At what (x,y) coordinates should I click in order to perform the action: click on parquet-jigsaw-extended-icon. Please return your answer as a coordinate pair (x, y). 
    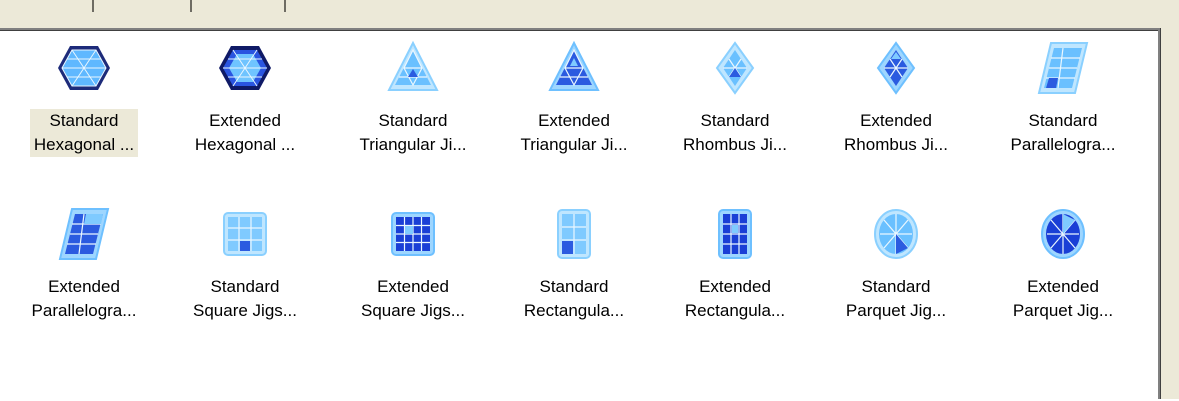
    Looking at the image, I should click on (1063, 234).